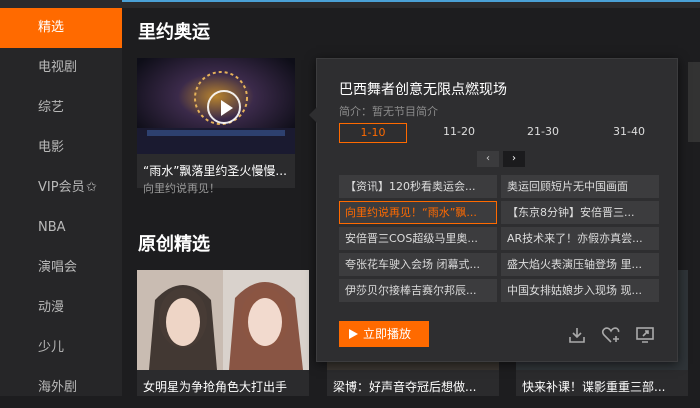  What do you see at coordinates (577, 335) in the screenshot?
I see `download-icon` at bounding box center [577, 335].